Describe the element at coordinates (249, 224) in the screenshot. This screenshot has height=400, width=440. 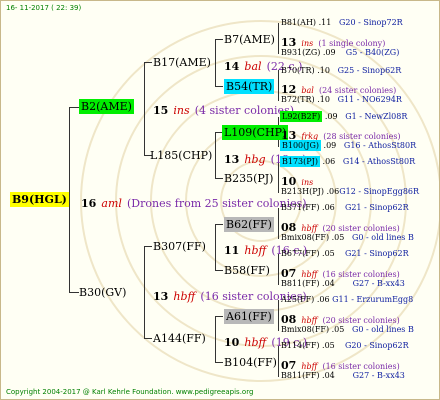
I see `node-b62: B62(FF)` at that location.